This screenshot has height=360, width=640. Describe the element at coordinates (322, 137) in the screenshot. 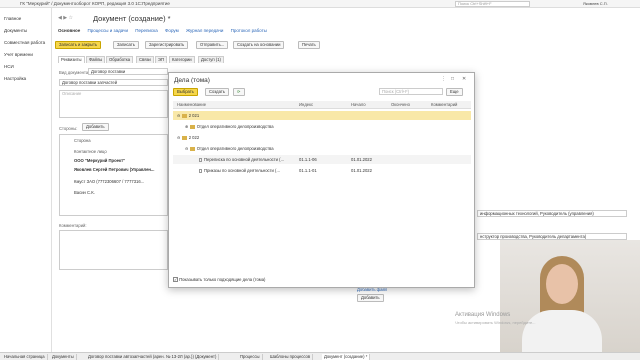

I see `list-item: ⊖ 2 022` at that location.